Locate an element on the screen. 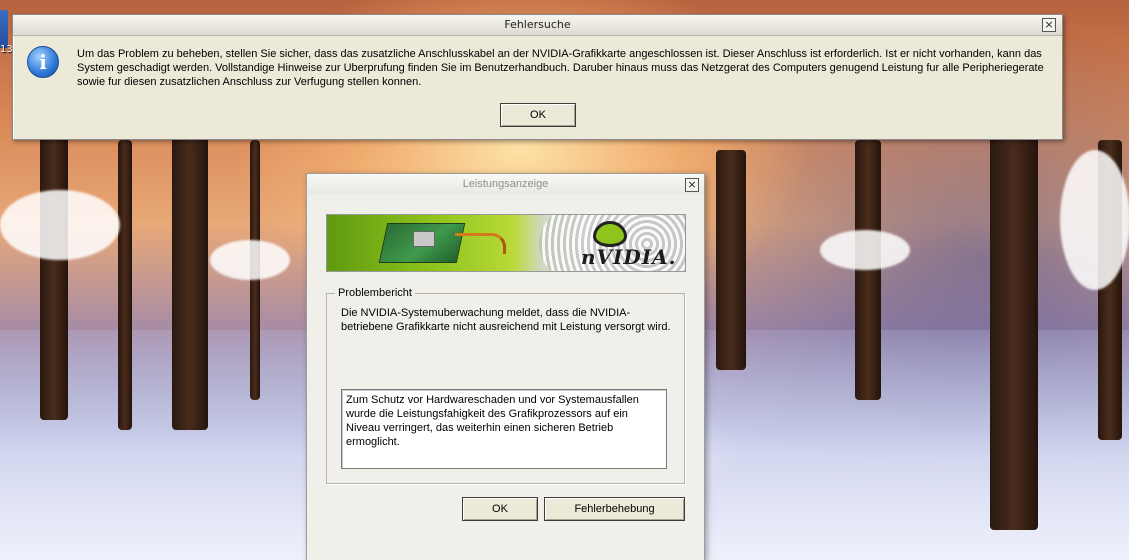 The width and height of the screenshot is (1129, 560). nvidia-eye-logo-icon is located at coordinates (610, 234).